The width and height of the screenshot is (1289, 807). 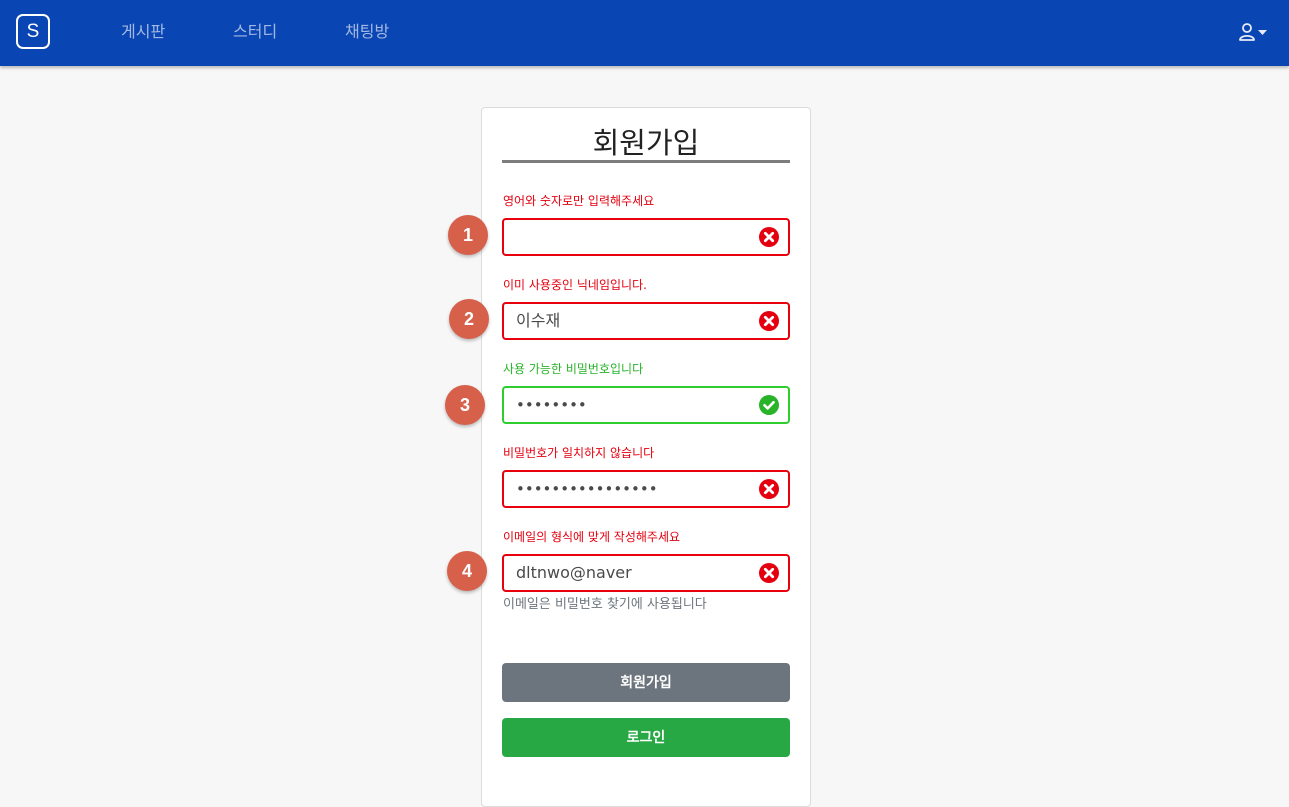 What do you see at coordinates (644, 33) in the screenshot?
I see `navbar: S 게시판 스터디 채팅방` at bounding box center [644, 33].